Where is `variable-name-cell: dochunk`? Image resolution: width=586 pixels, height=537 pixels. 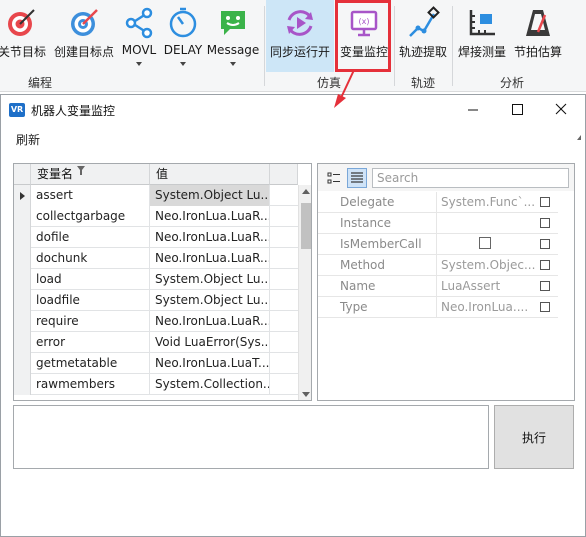
variable-name-cell: dochunk is located at coordinates (90, 258).